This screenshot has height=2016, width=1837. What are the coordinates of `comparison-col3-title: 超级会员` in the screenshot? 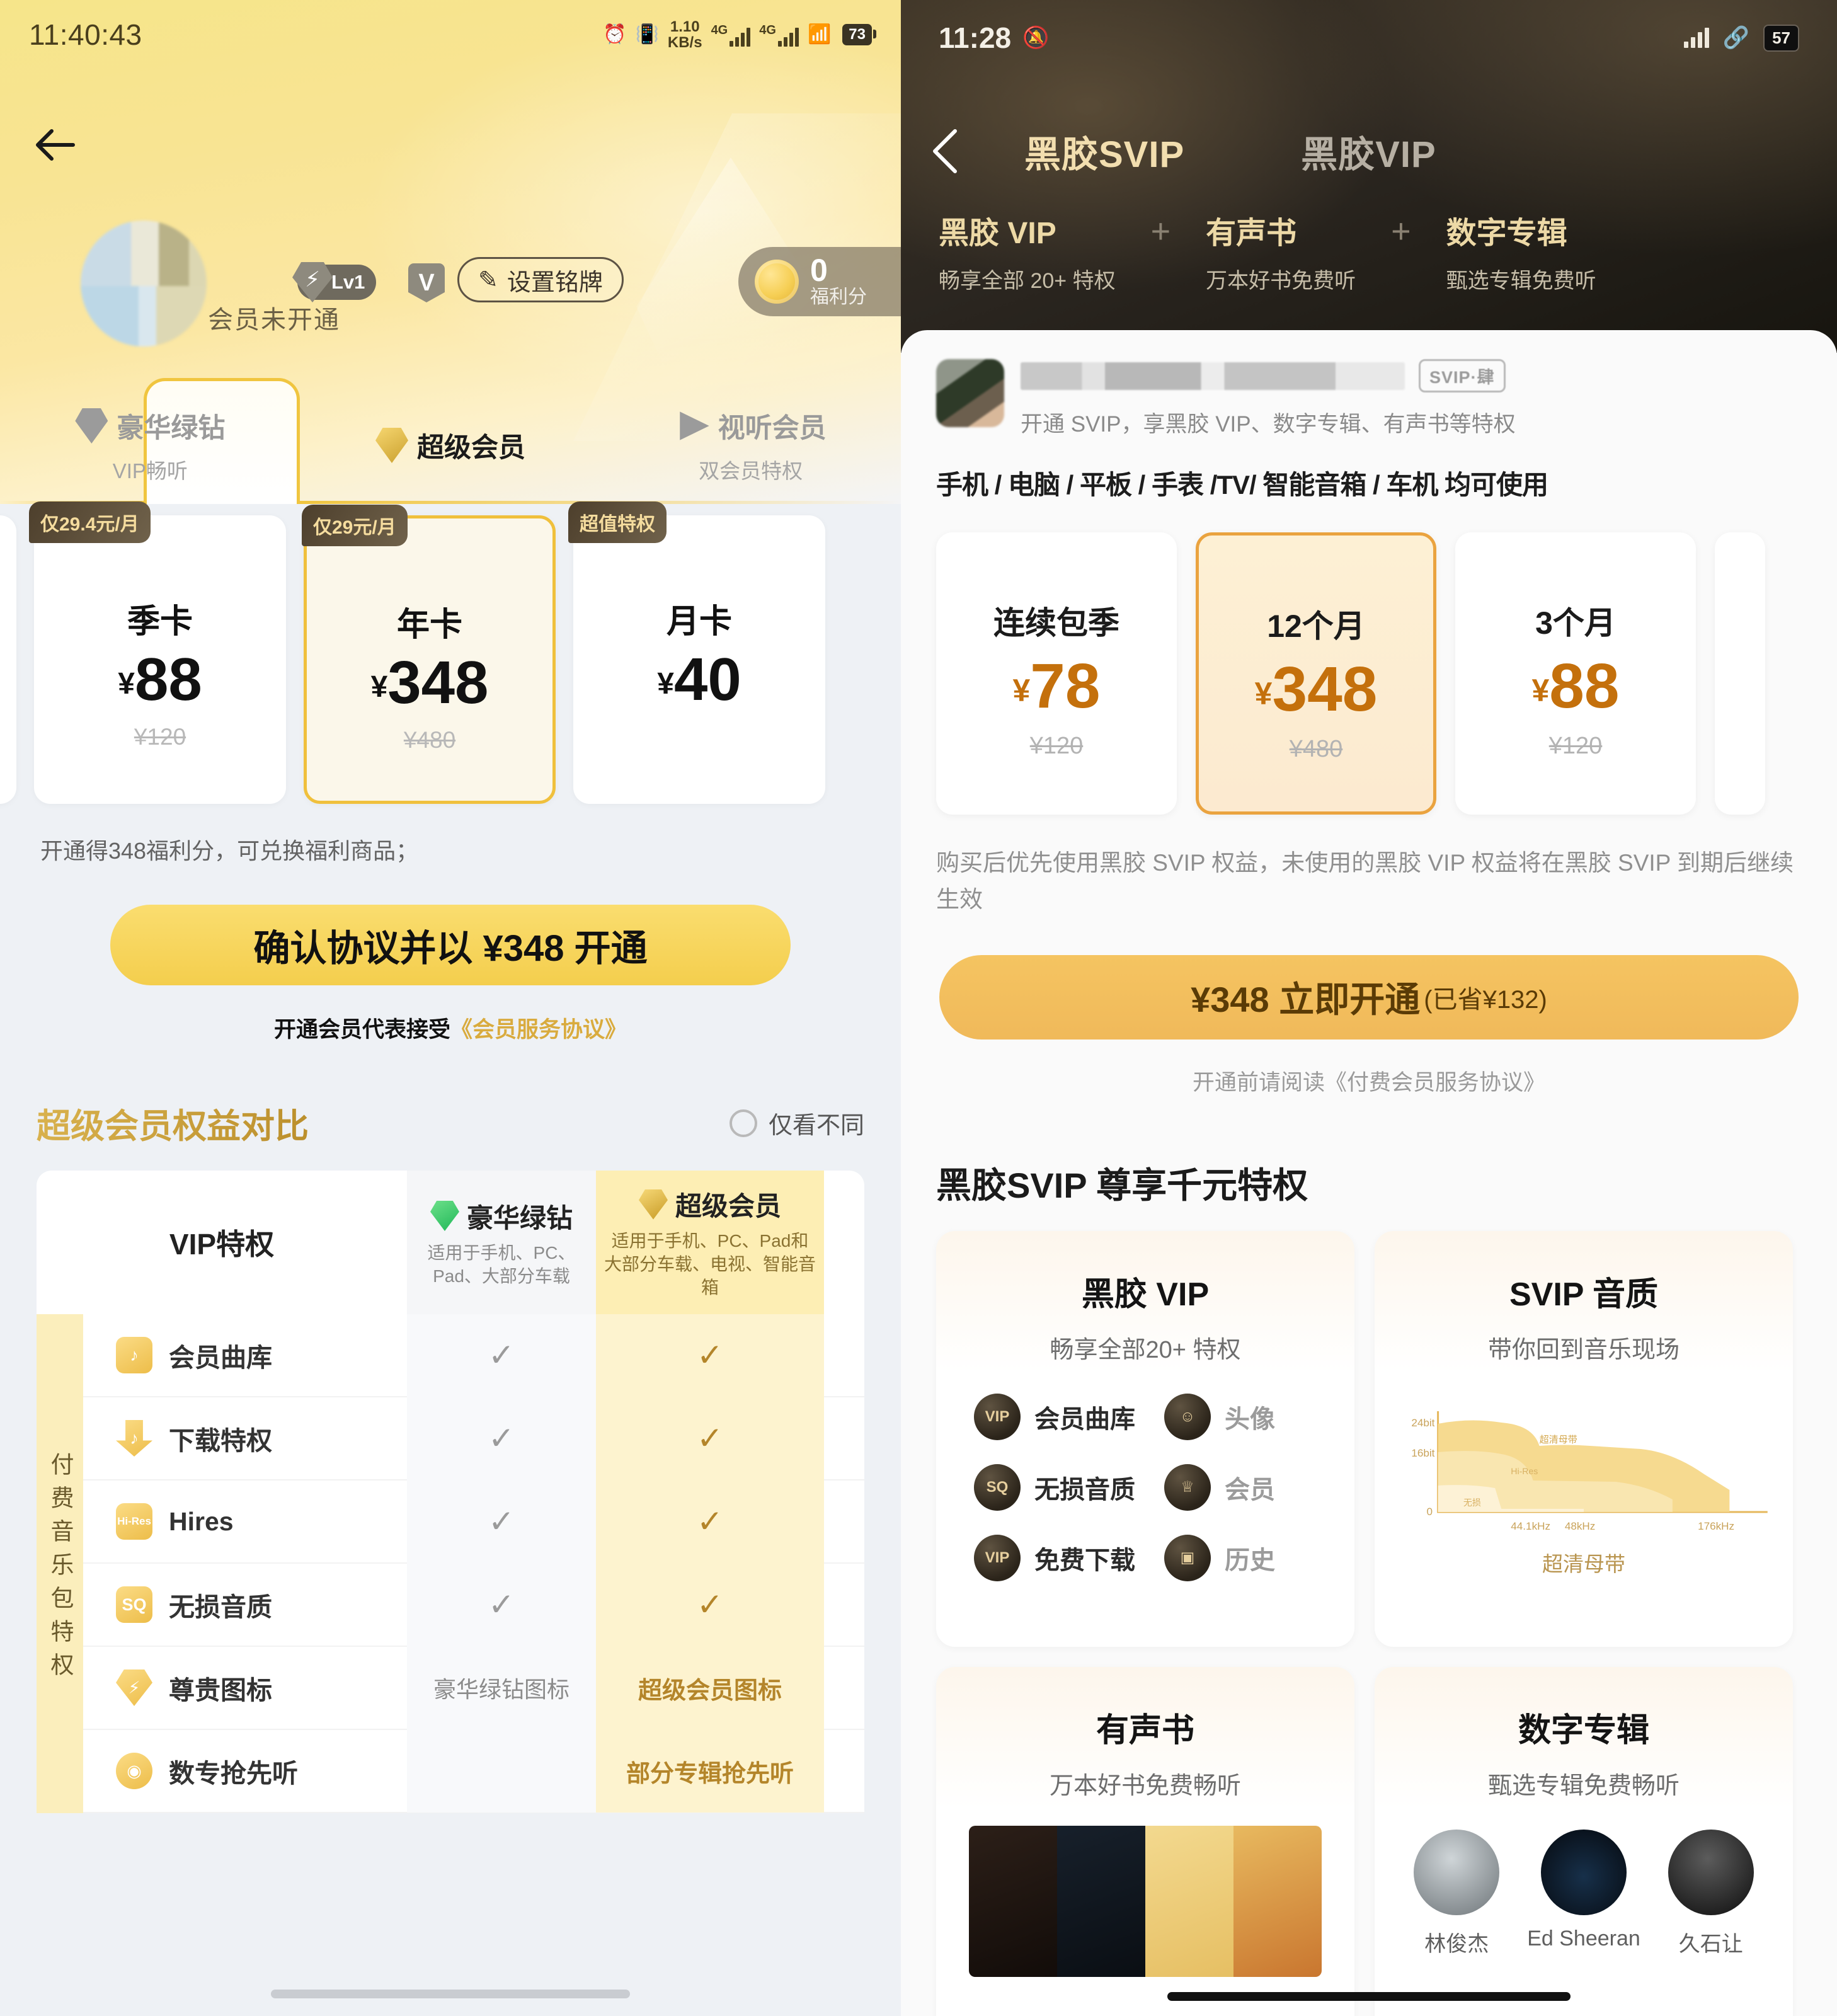 It's located at (728, 1206).